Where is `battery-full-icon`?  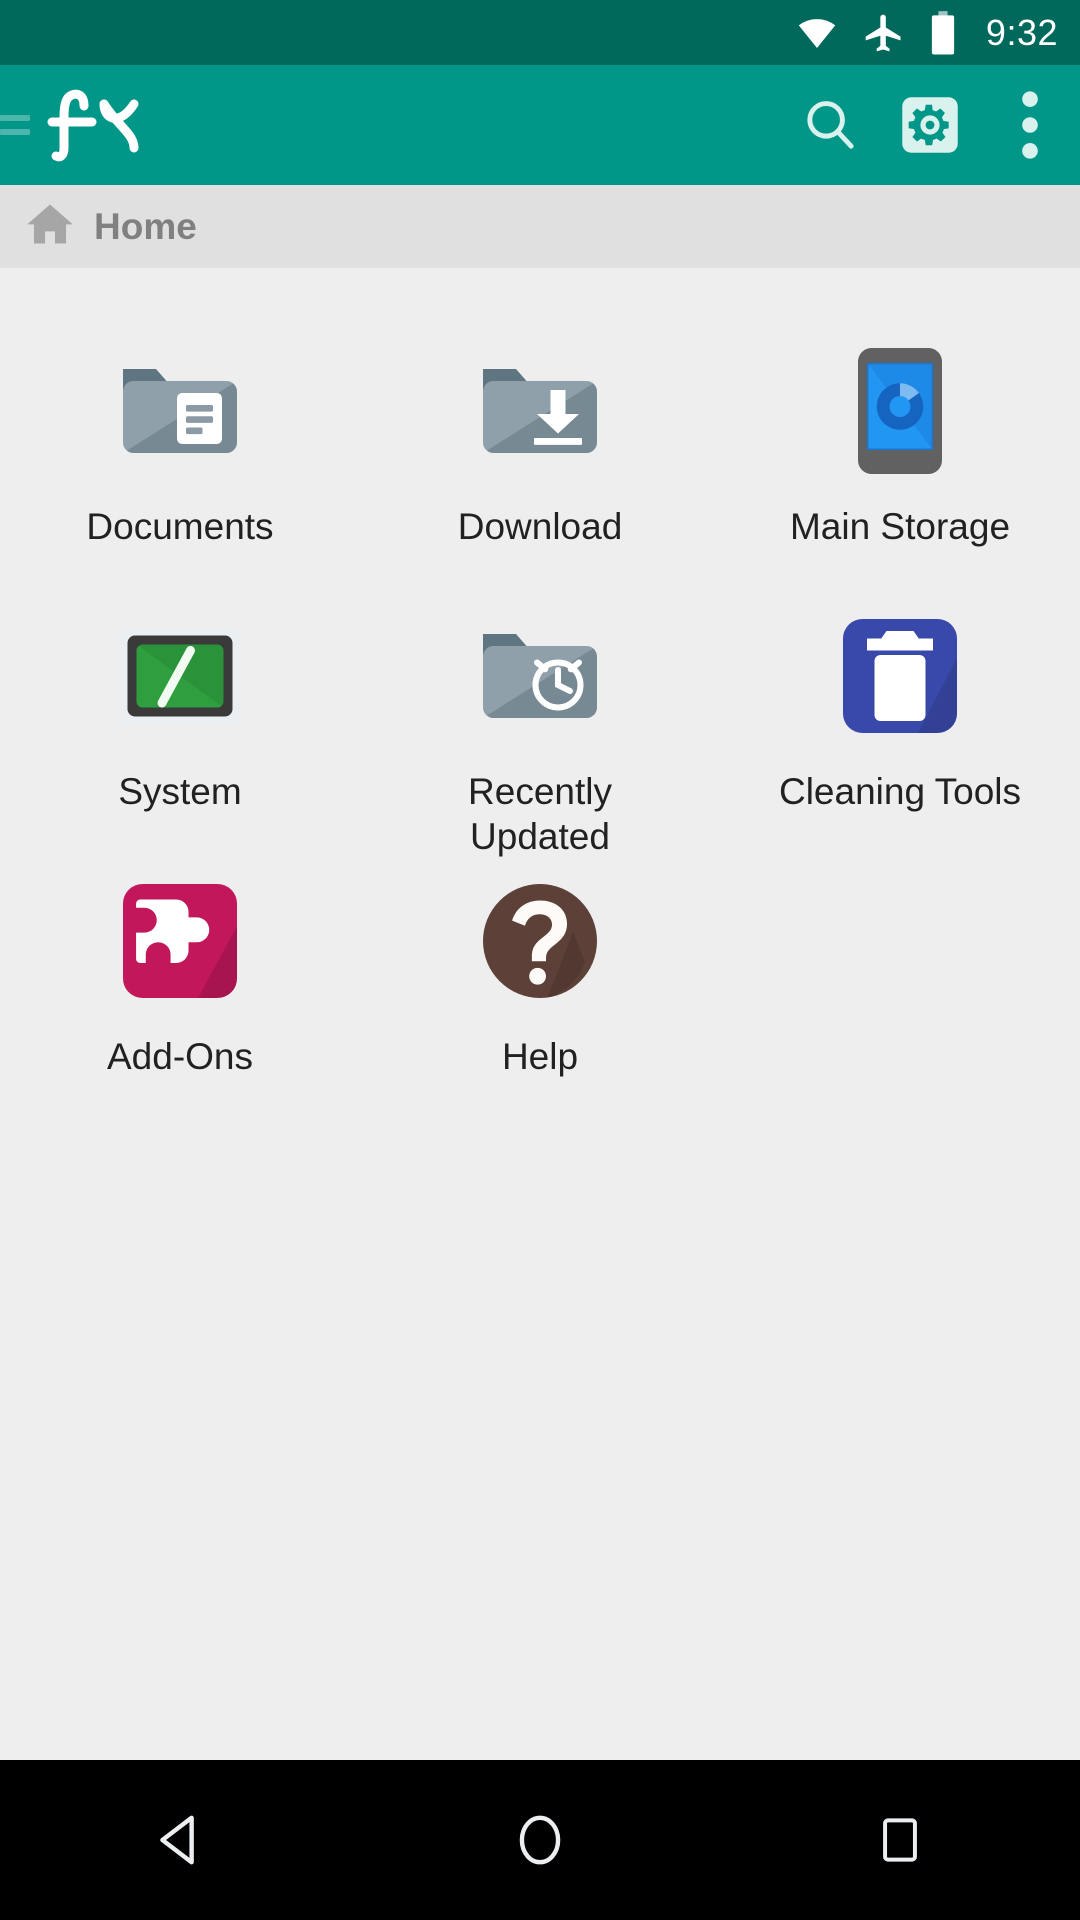 battery-full-icon is located at coordinates (943, 33).